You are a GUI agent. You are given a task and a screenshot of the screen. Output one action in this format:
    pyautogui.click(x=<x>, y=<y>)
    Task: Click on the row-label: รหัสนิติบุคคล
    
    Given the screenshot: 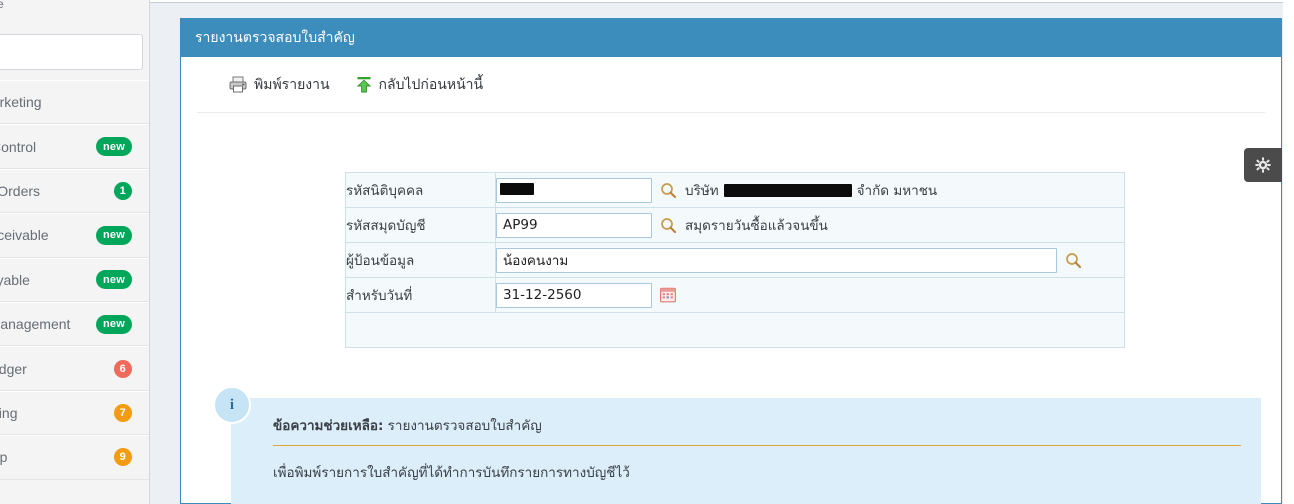 What is the action you would take?
    pyautogui.click(x=420, y=190)
    